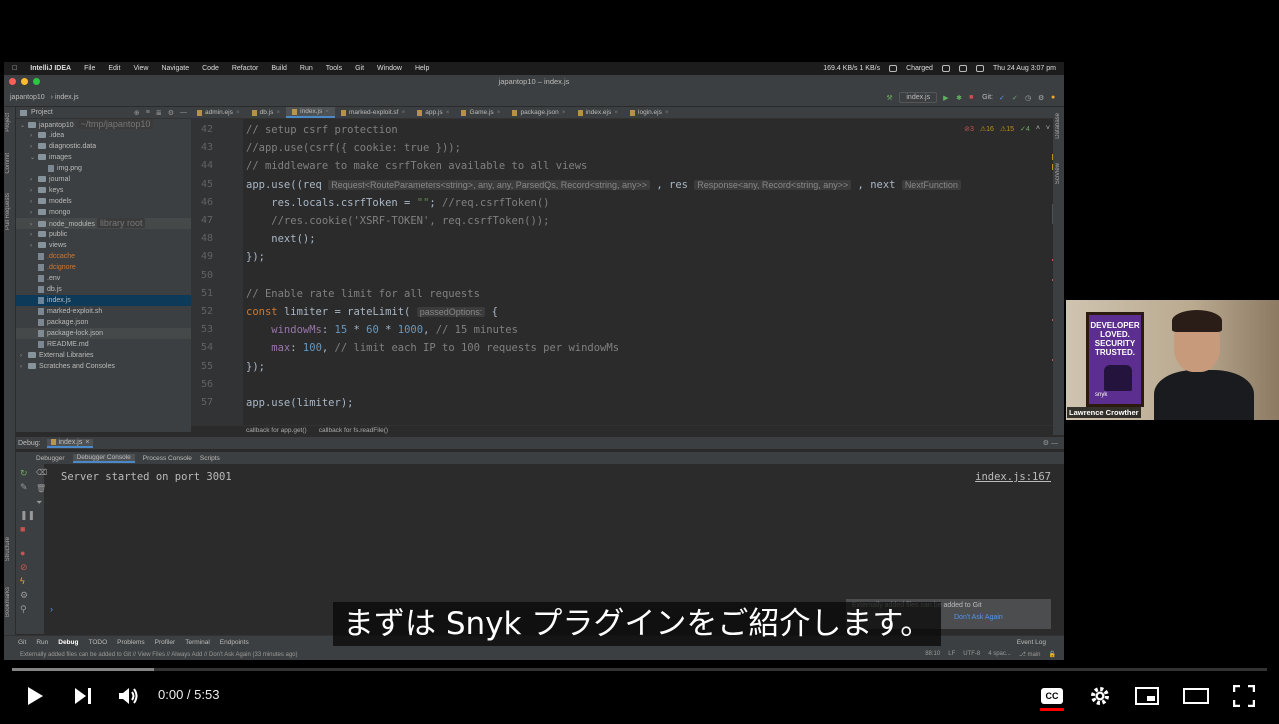  What do you see at coordinates (24, 81) in the screenshot?
I see `minimize-window-button` at bounding box center [24, 81].